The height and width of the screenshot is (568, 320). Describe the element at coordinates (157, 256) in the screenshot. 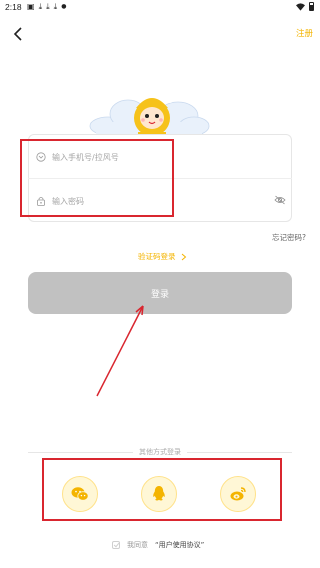

I see `code-login-label: 验证码登录` at that location.